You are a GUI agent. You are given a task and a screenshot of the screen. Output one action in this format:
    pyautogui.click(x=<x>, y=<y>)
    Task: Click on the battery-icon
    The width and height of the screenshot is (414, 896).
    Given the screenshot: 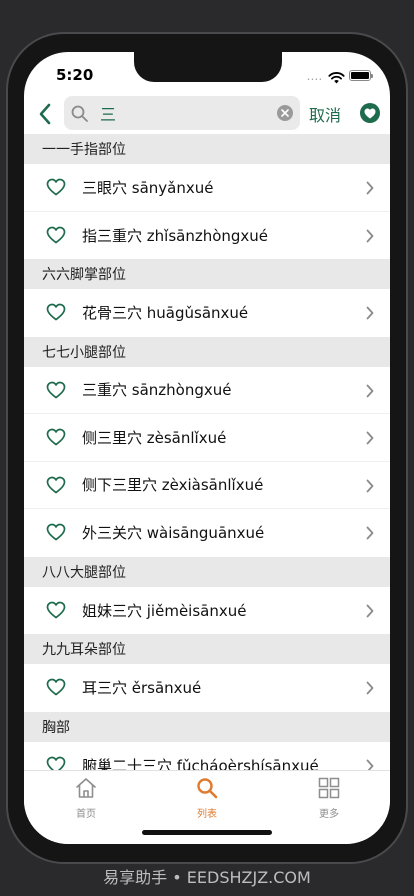 What is the action you would take?
    pyautogui.click(x=361, y=75)
    